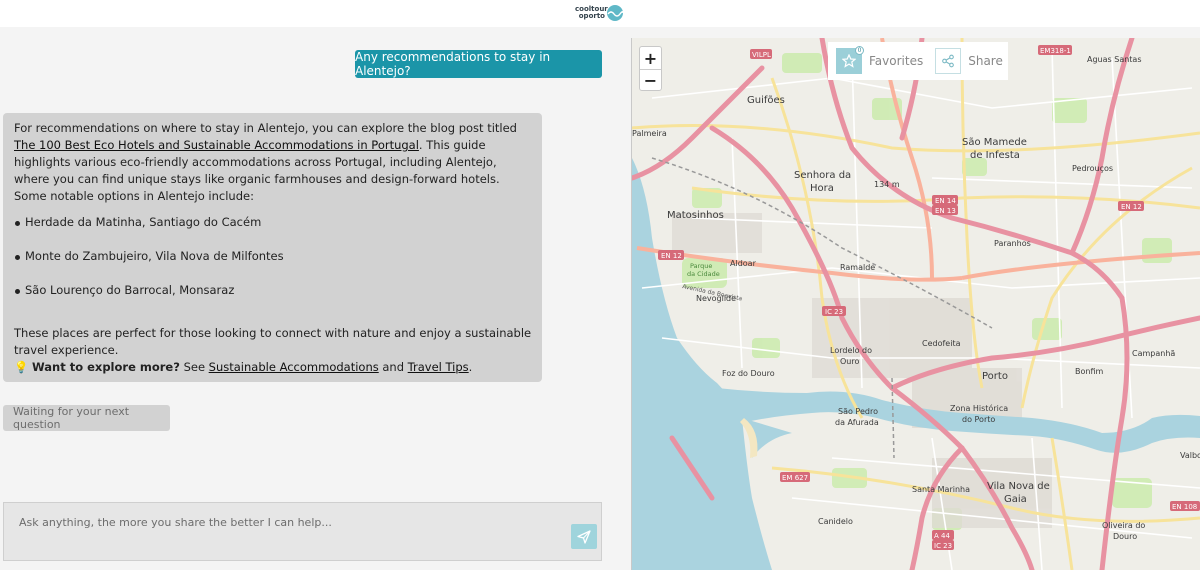 Image resolution: width=1200 pixels, height=570 pixels. Describe the element at coordinates (1153, 353) in the screenshot. I see `svg-text: Campanhã` at that location.